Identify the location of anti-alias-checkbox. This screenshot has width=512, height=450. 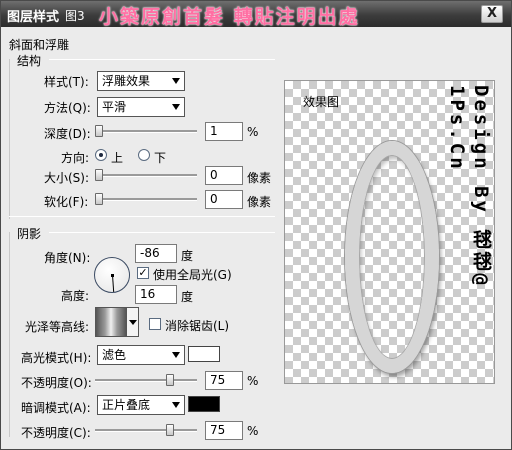
(155, 324).